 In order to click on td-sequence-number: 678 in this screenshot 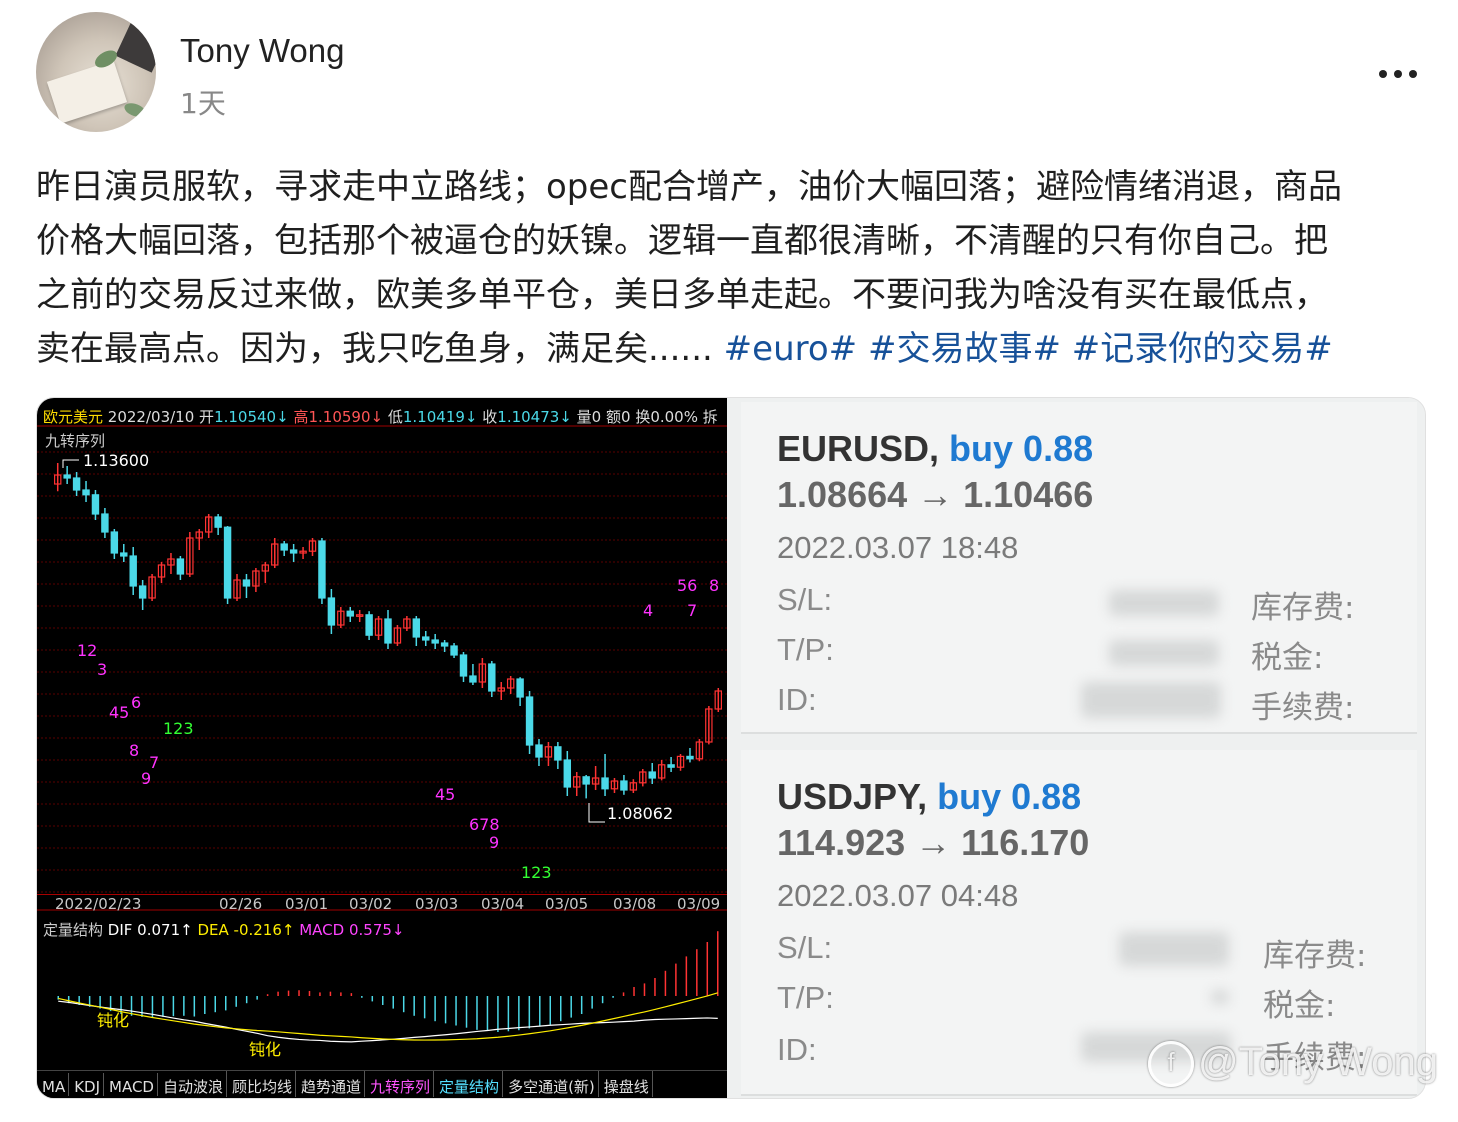, I will do `click(484, 824)`.